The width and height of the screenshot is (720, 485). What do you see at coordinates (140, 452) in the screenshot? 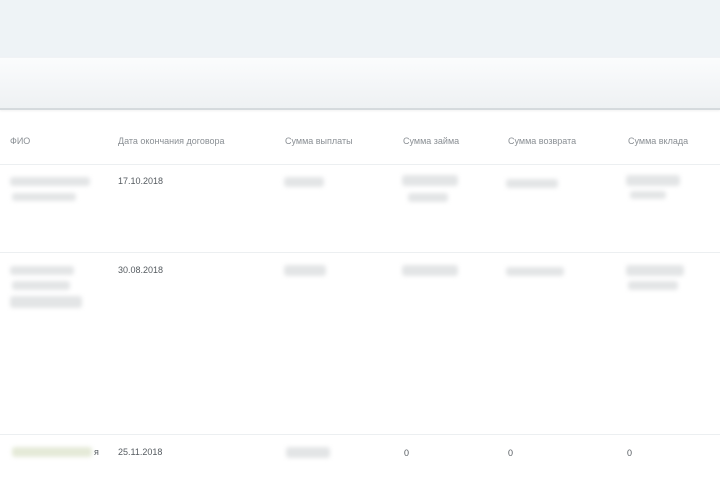
I see `cell-end-date: 25.11.2018` at bounding box center [140, 452].